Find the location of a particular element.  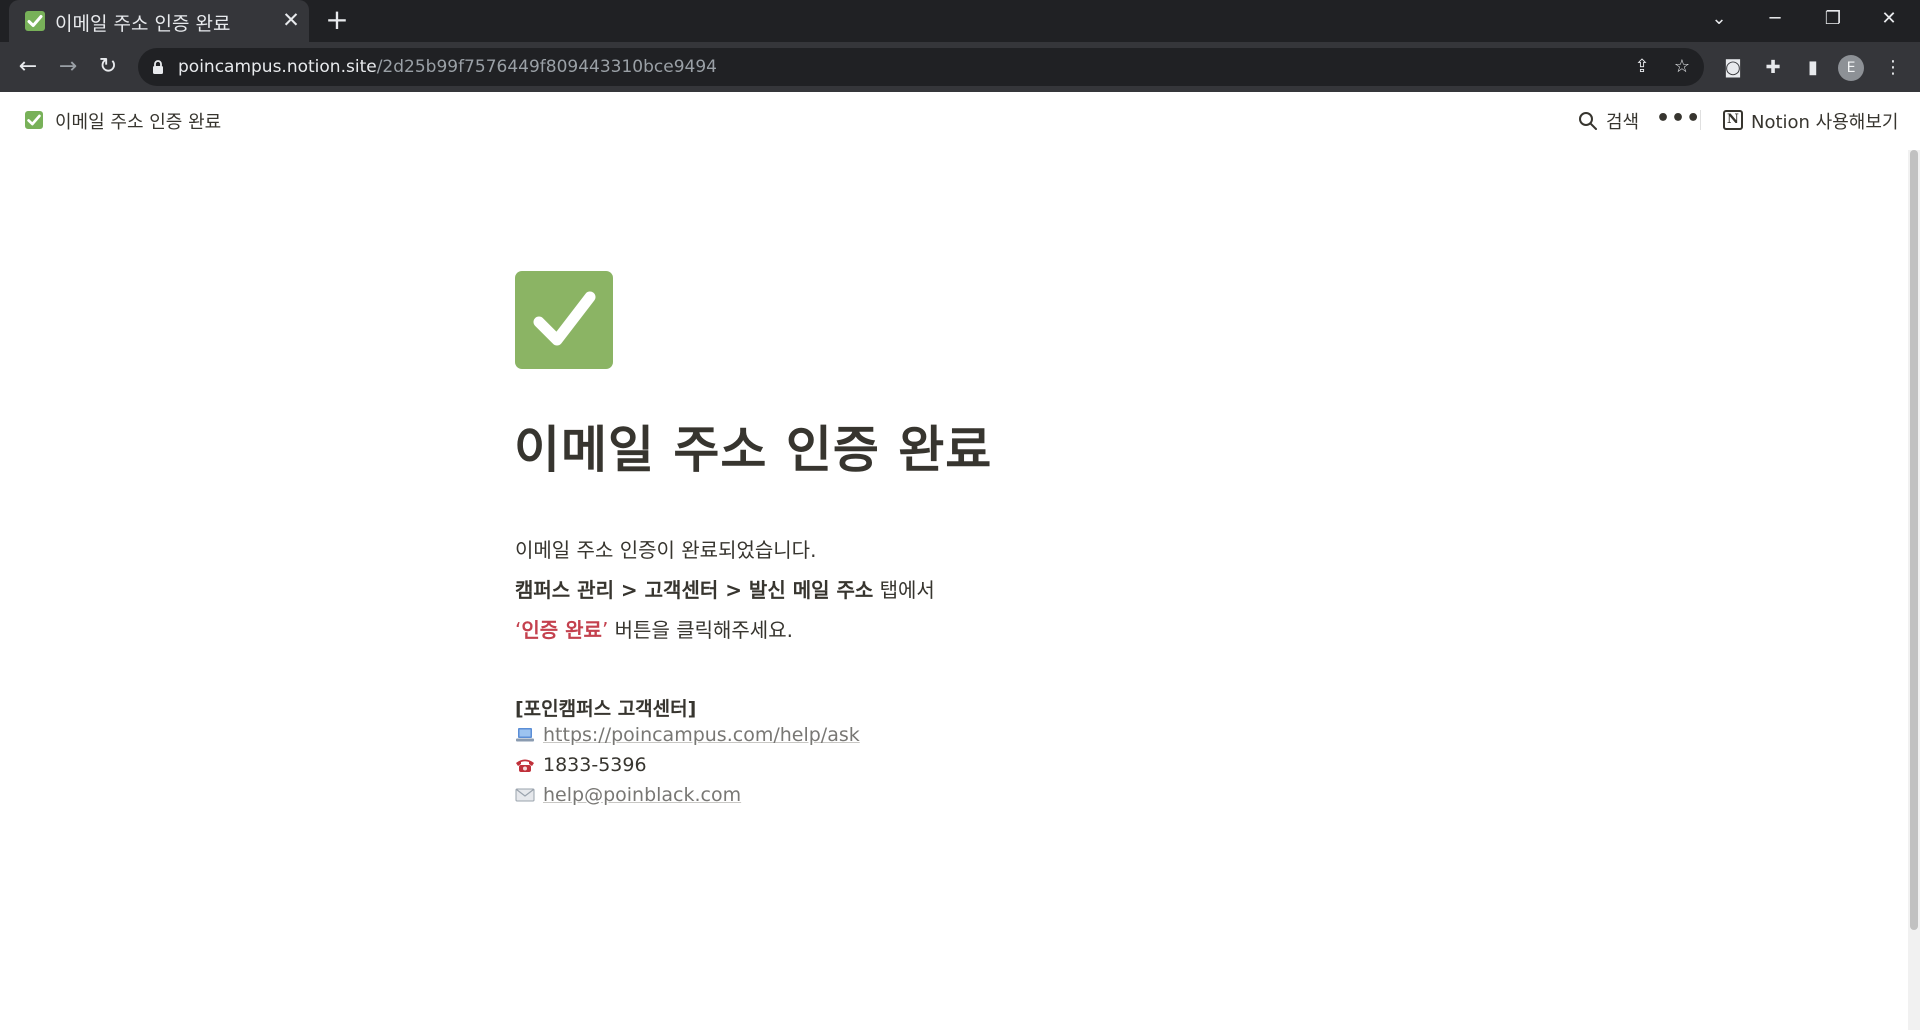

notion-topbar: 이메일 주소 인증 완료 검색 ••• N Notion 사용해보기 is located at coordinates (960, 121).